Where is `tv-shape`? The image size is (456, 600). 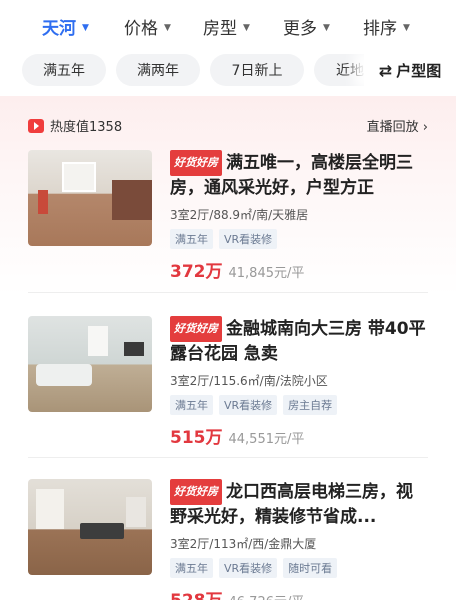 tv-shape is located at coordinates (134, 349).